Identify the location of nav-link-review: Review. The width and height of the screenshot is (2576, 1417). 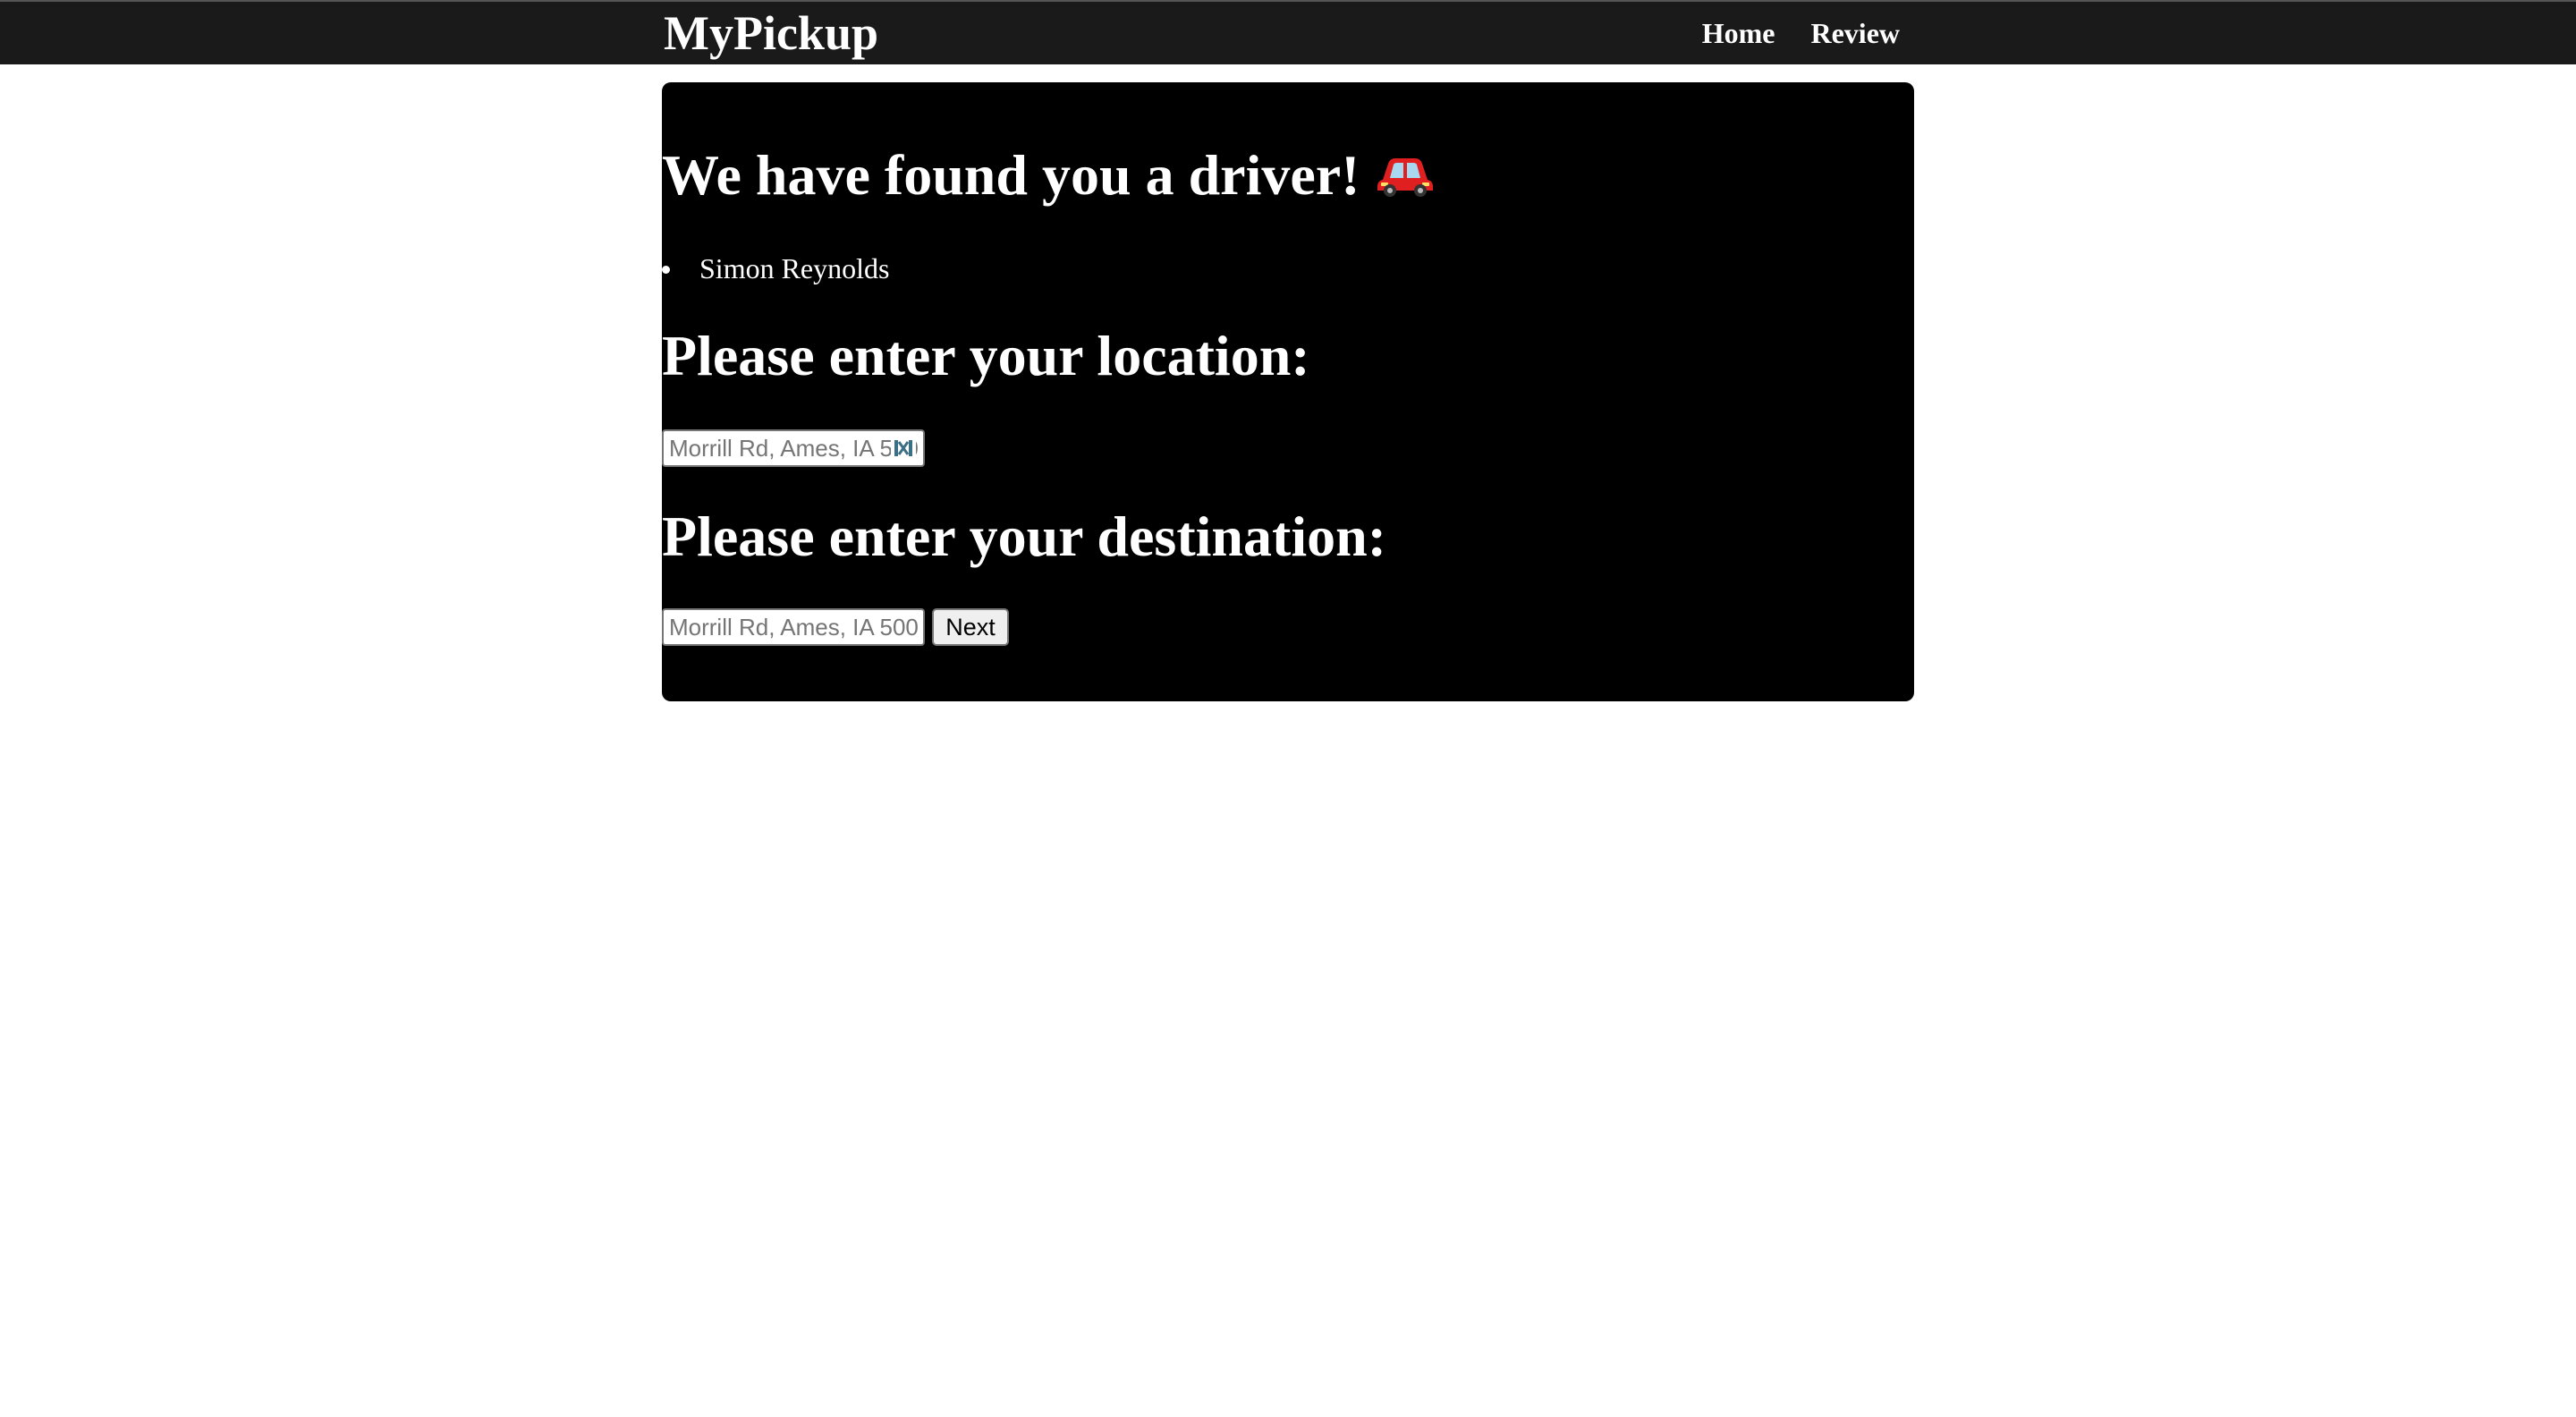
(1855, 33).